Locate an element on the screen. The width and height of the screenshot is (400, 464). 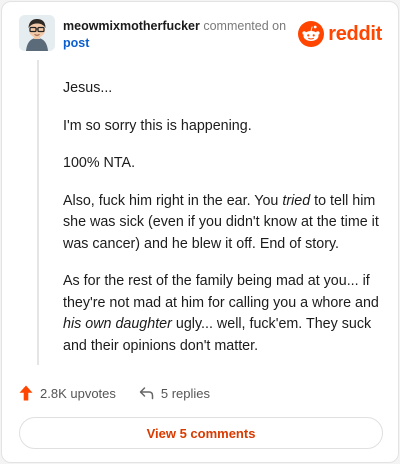
reply-count: 5 replies is located at coordinates (185, 393).